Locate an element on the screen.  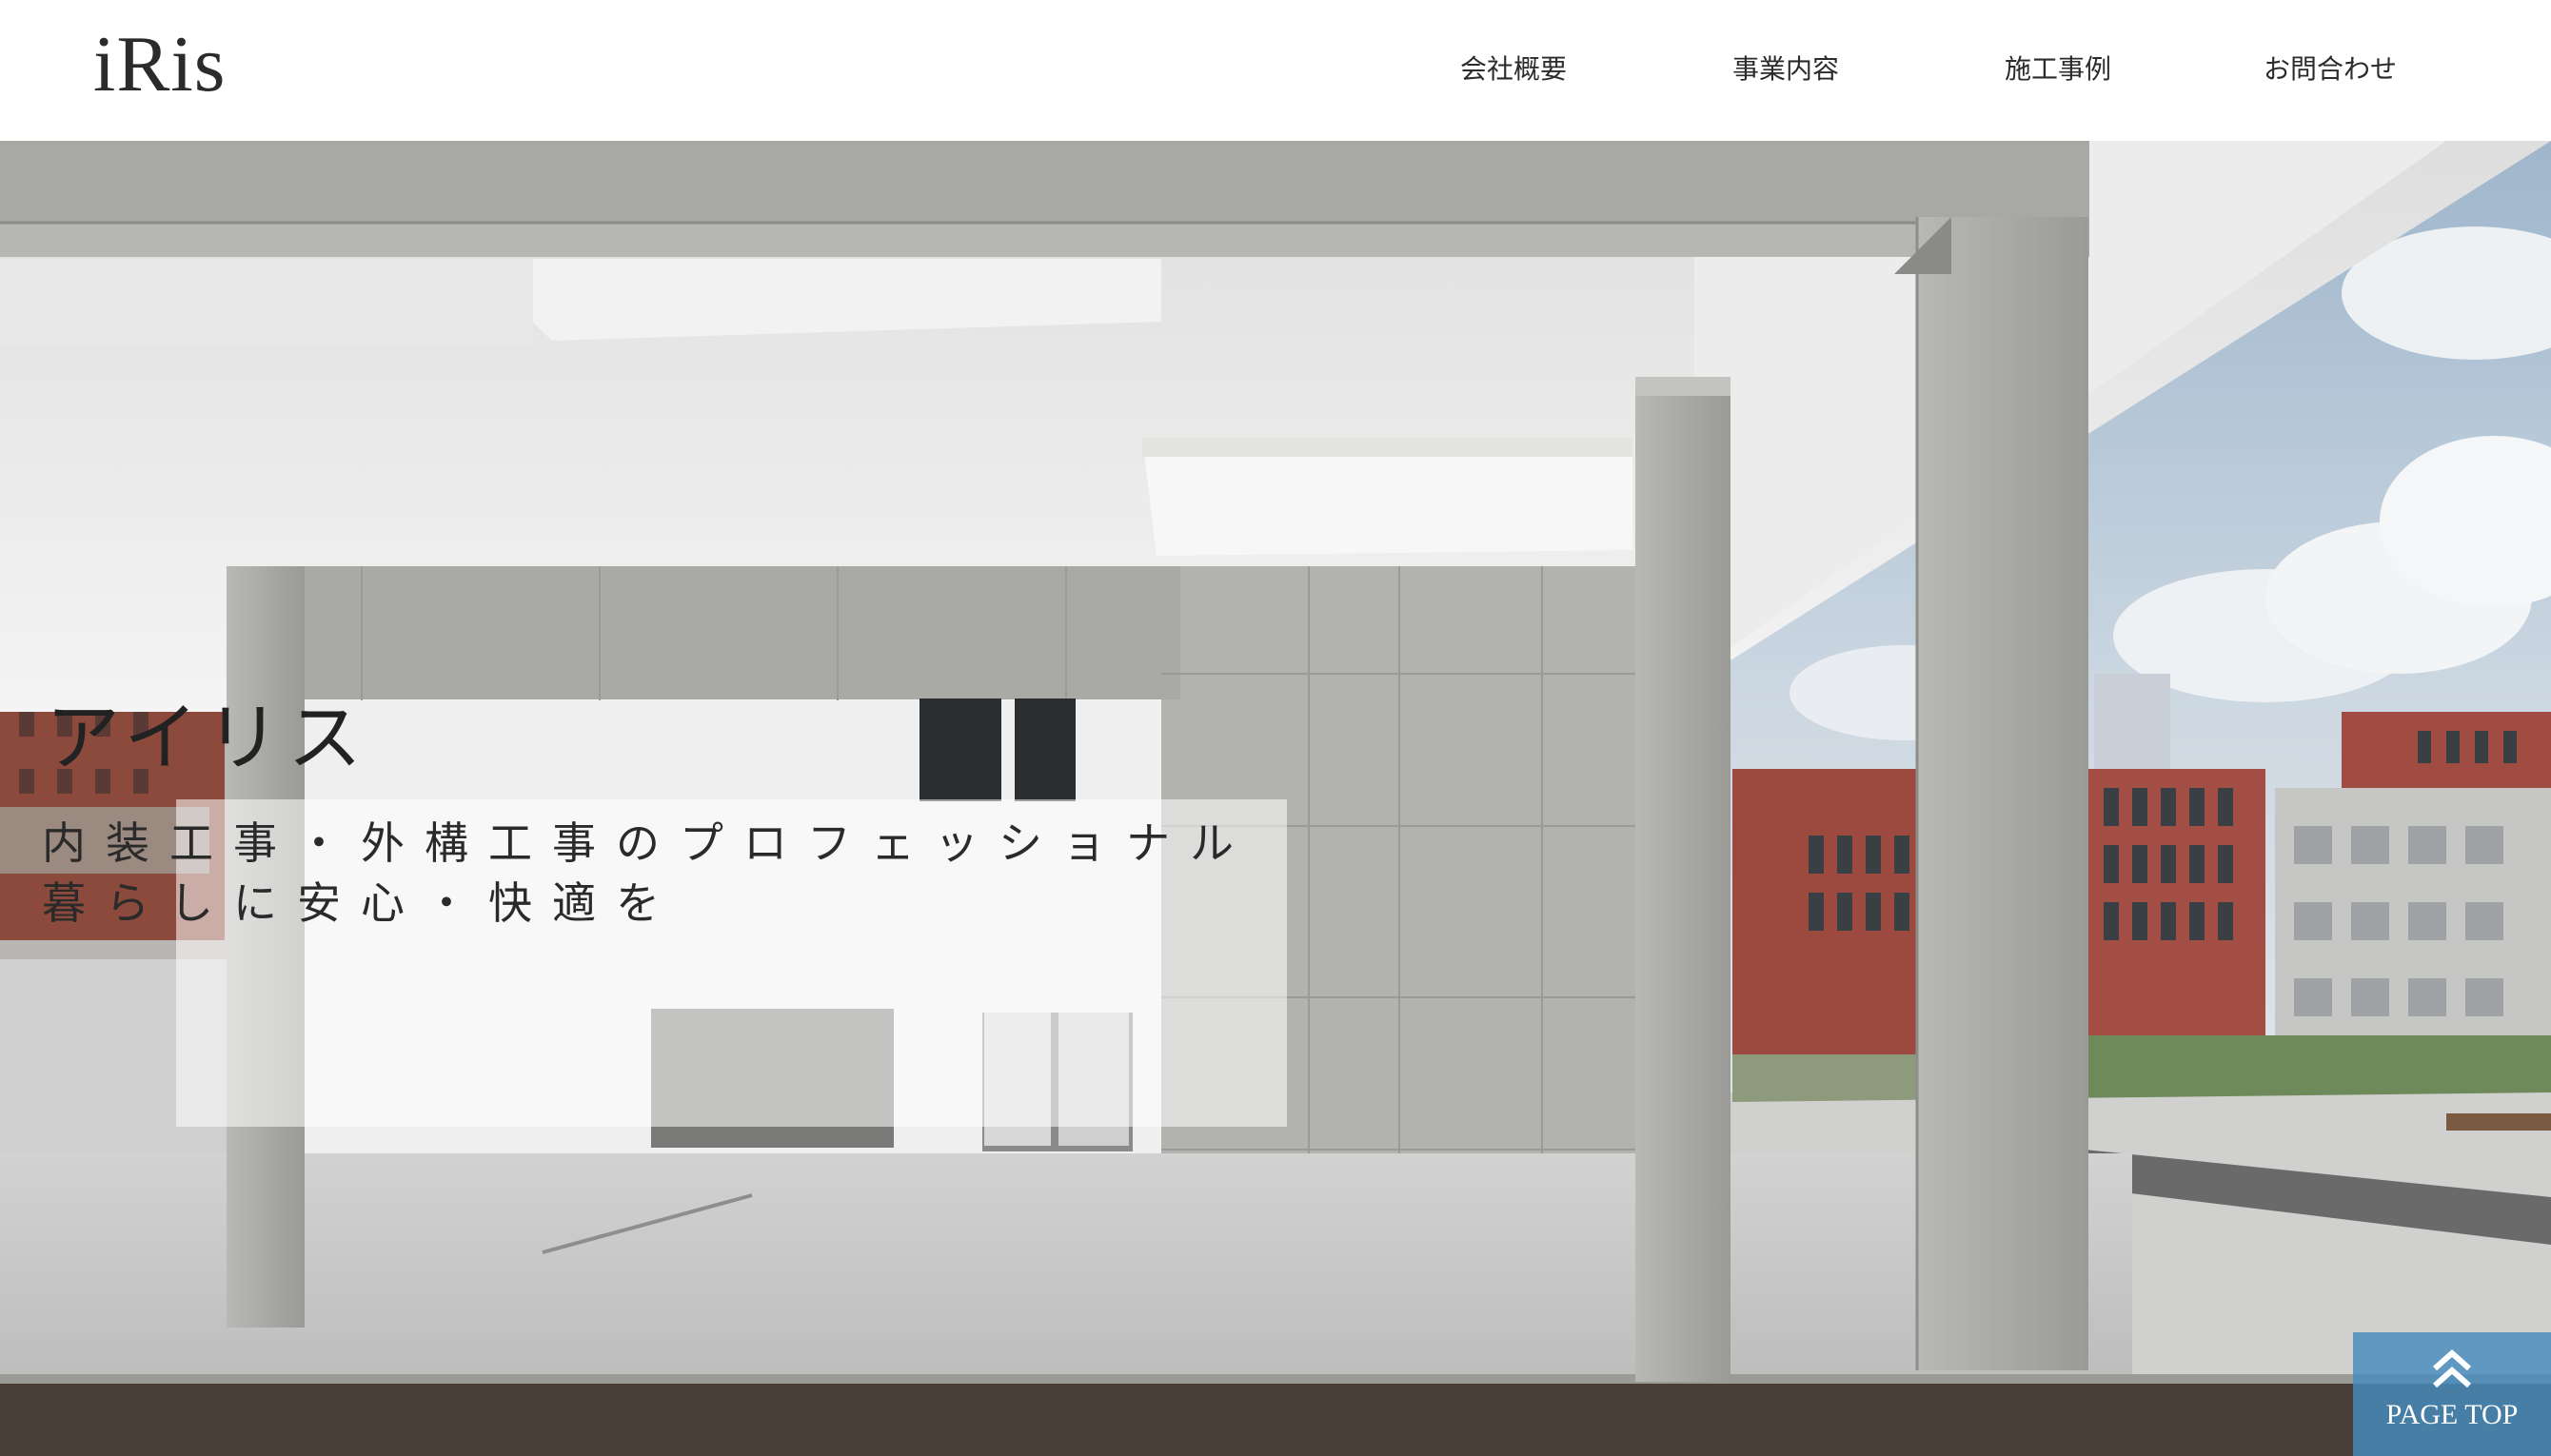
nav-works: 施工事例 is located at coordinates (2058, 69).